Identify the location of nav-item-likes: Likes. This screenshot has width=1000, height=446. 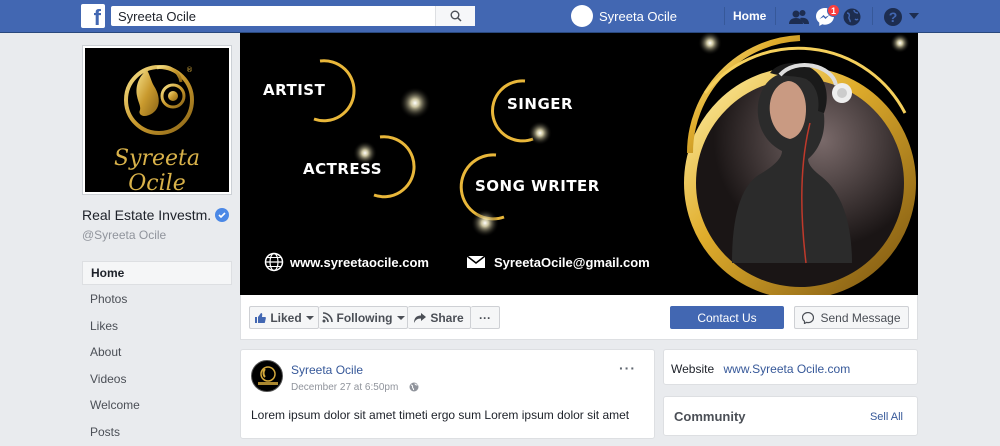
(157, 327).